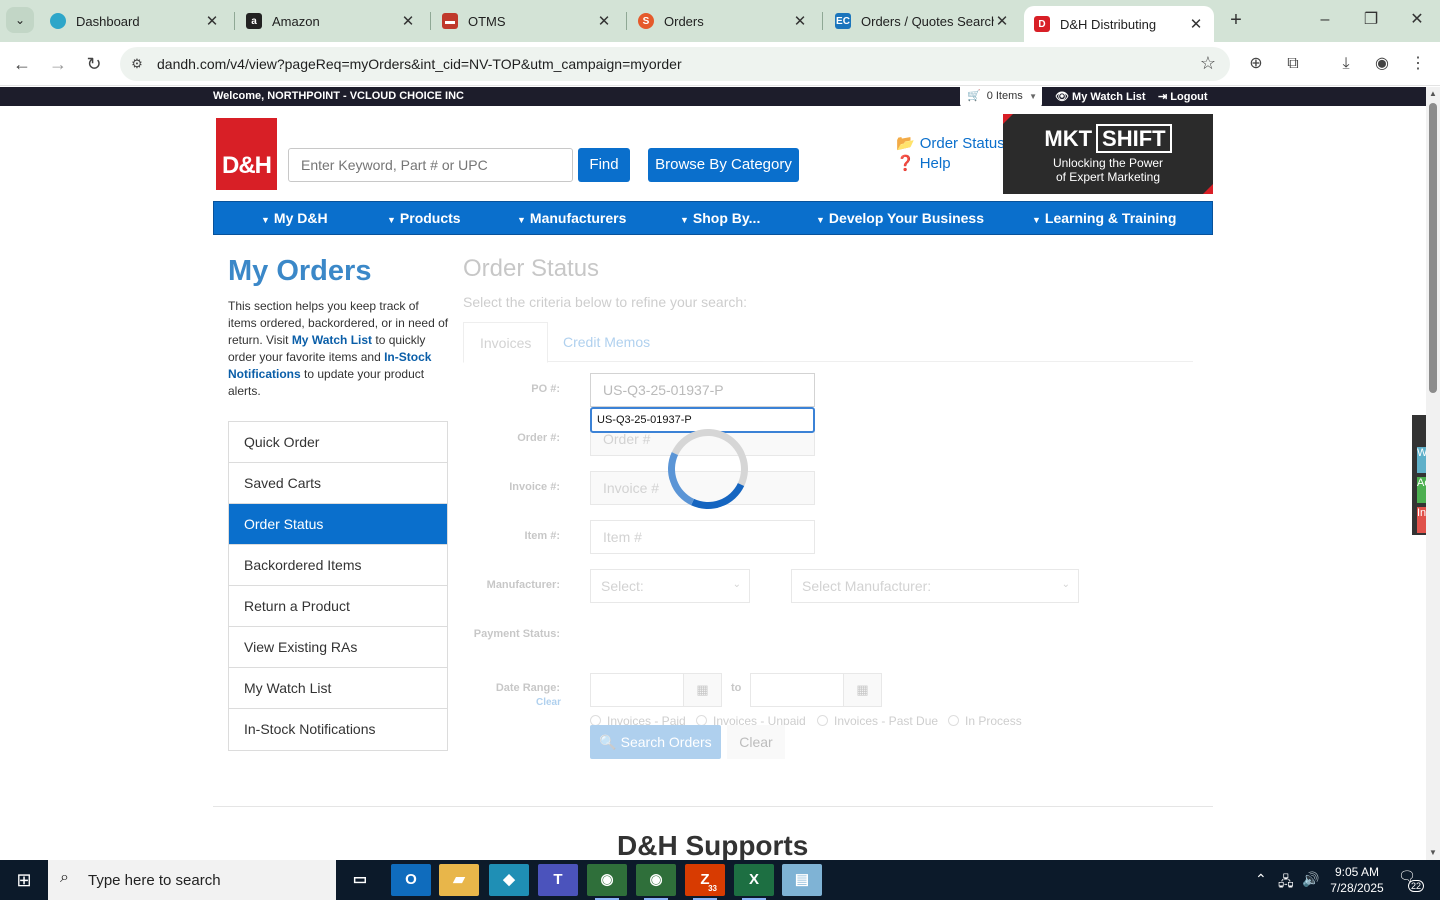 Image resolution: width=1440 pixels, height=900 pixels. Describe the element at coordinates (756, 742) in the screenshot. I see `clear-button: Clear` at that location.